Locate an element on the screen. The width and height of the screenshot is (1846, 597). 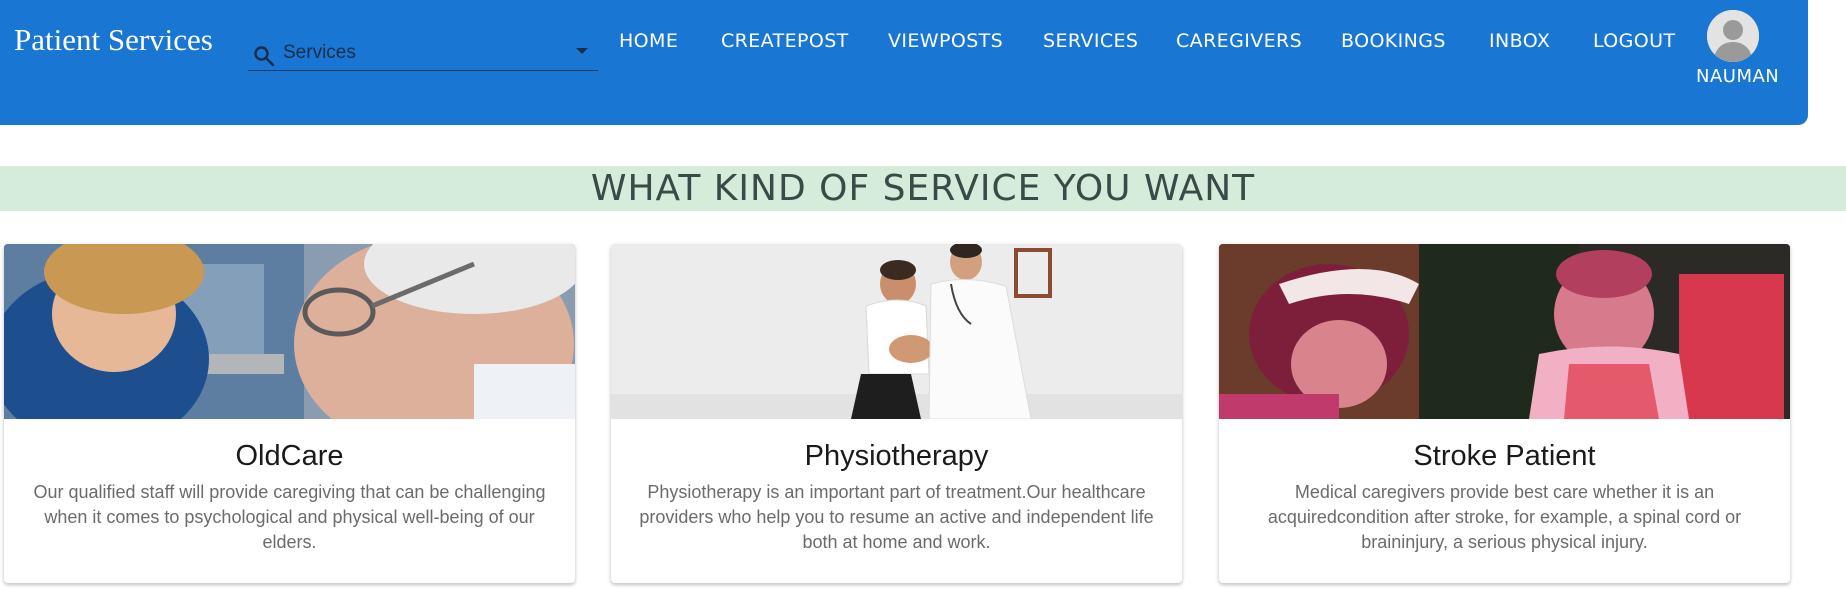
service-title: Stroke Patient is located at coordinates (1504, 456).